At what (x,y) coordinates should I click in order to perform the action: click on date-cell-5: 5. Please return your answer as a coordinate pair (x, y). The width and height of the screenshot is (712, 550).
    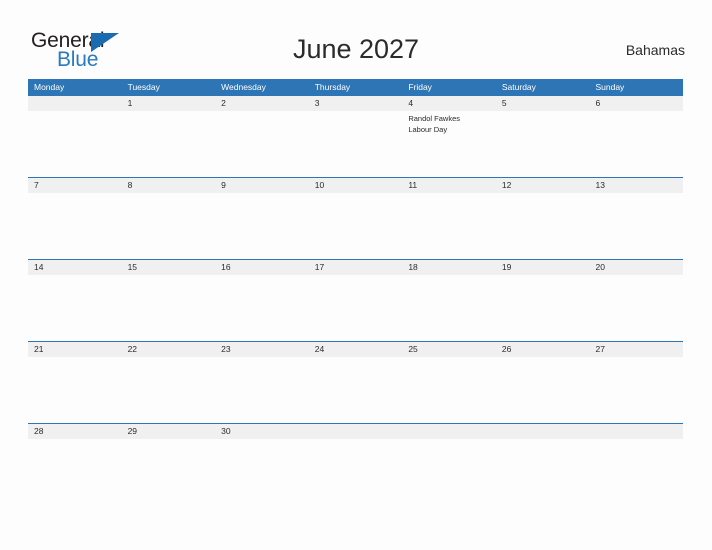
    Looking at the image, I should click on (543, 103).